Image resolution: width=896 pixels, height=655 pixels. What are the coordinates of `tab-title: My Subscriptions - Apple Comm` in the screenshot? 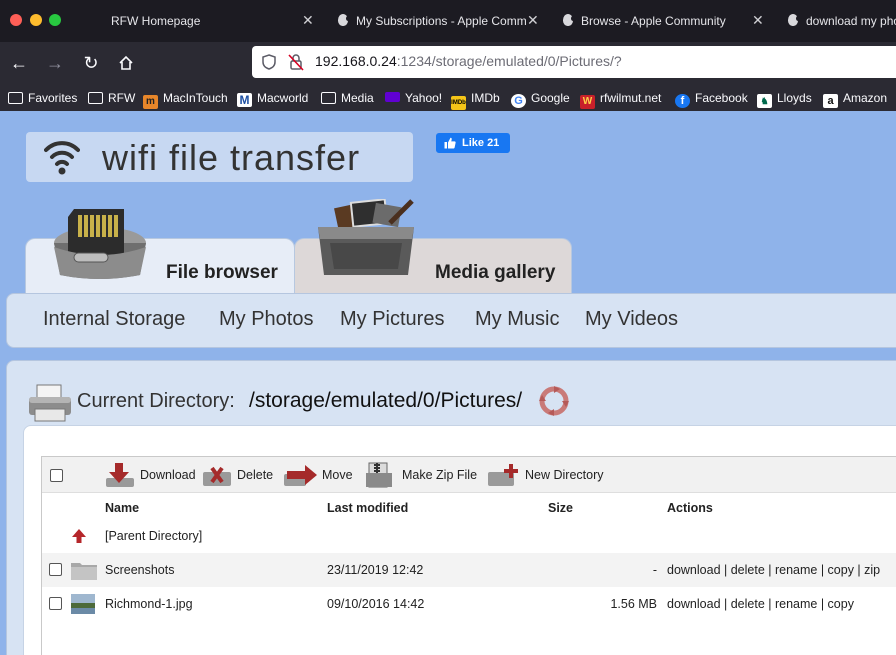 It's located at (441, 21).